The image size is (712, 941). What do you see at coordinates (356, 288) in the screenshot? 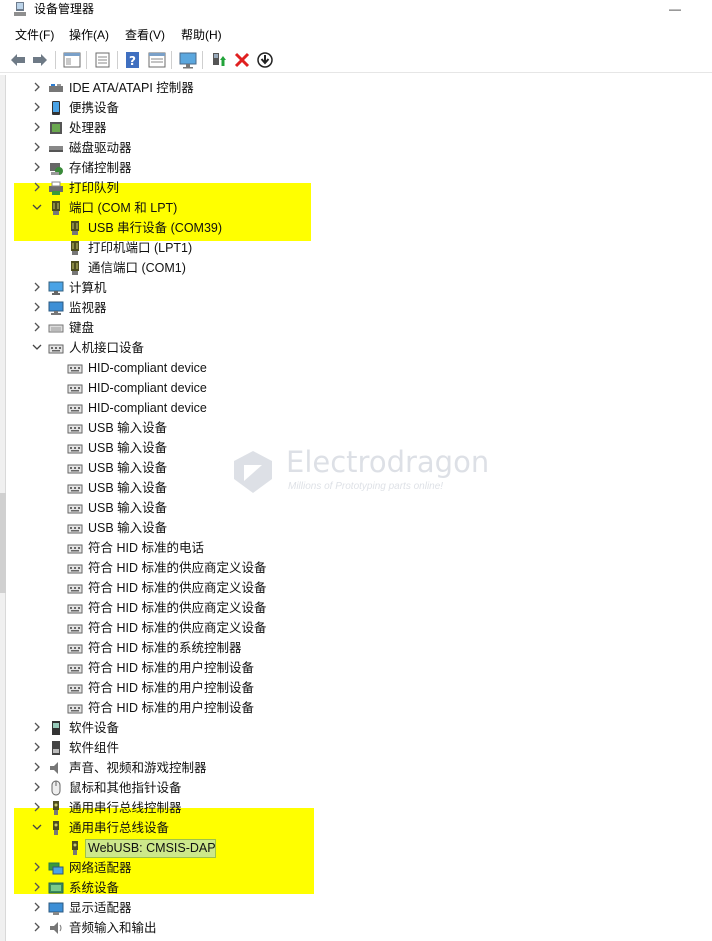
I see `tree-category-10: 计算机` at bounding box center [356, 288].